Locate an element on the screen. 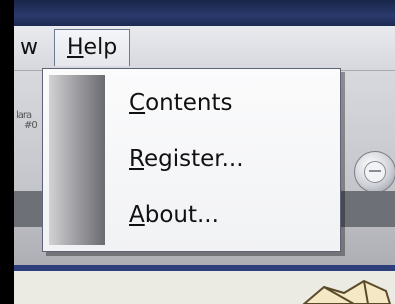  menu-item-help: Help is located at coordinates (92, 47).